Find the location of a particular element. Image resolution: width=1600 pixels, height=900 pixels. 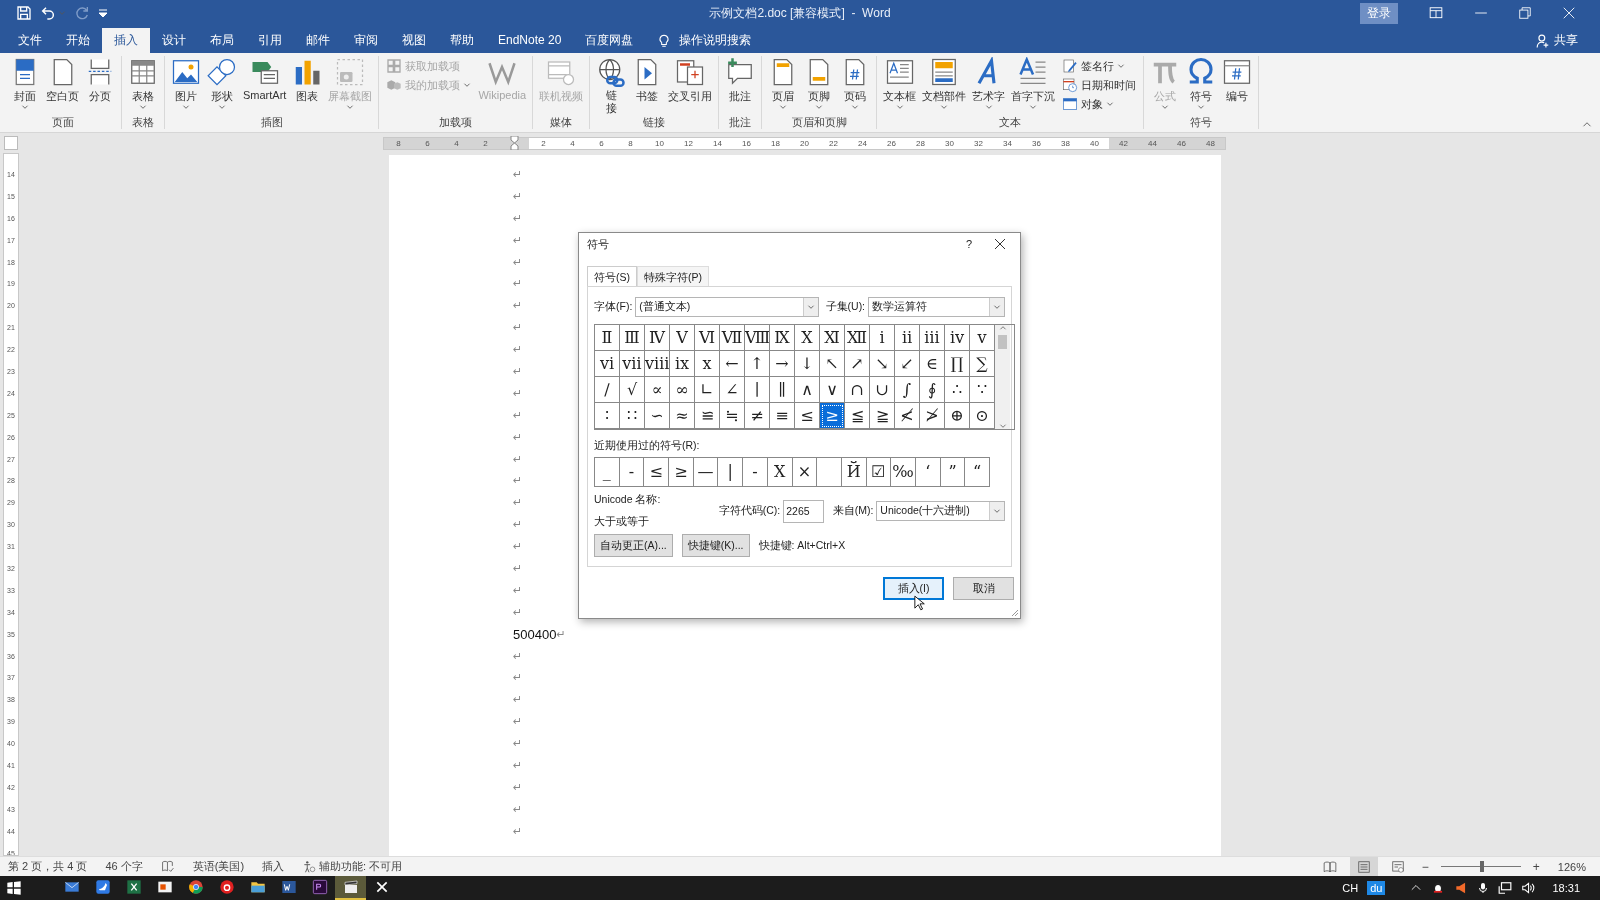

ribbon-button: 交叉引用 is located at coordinates (690, 80).